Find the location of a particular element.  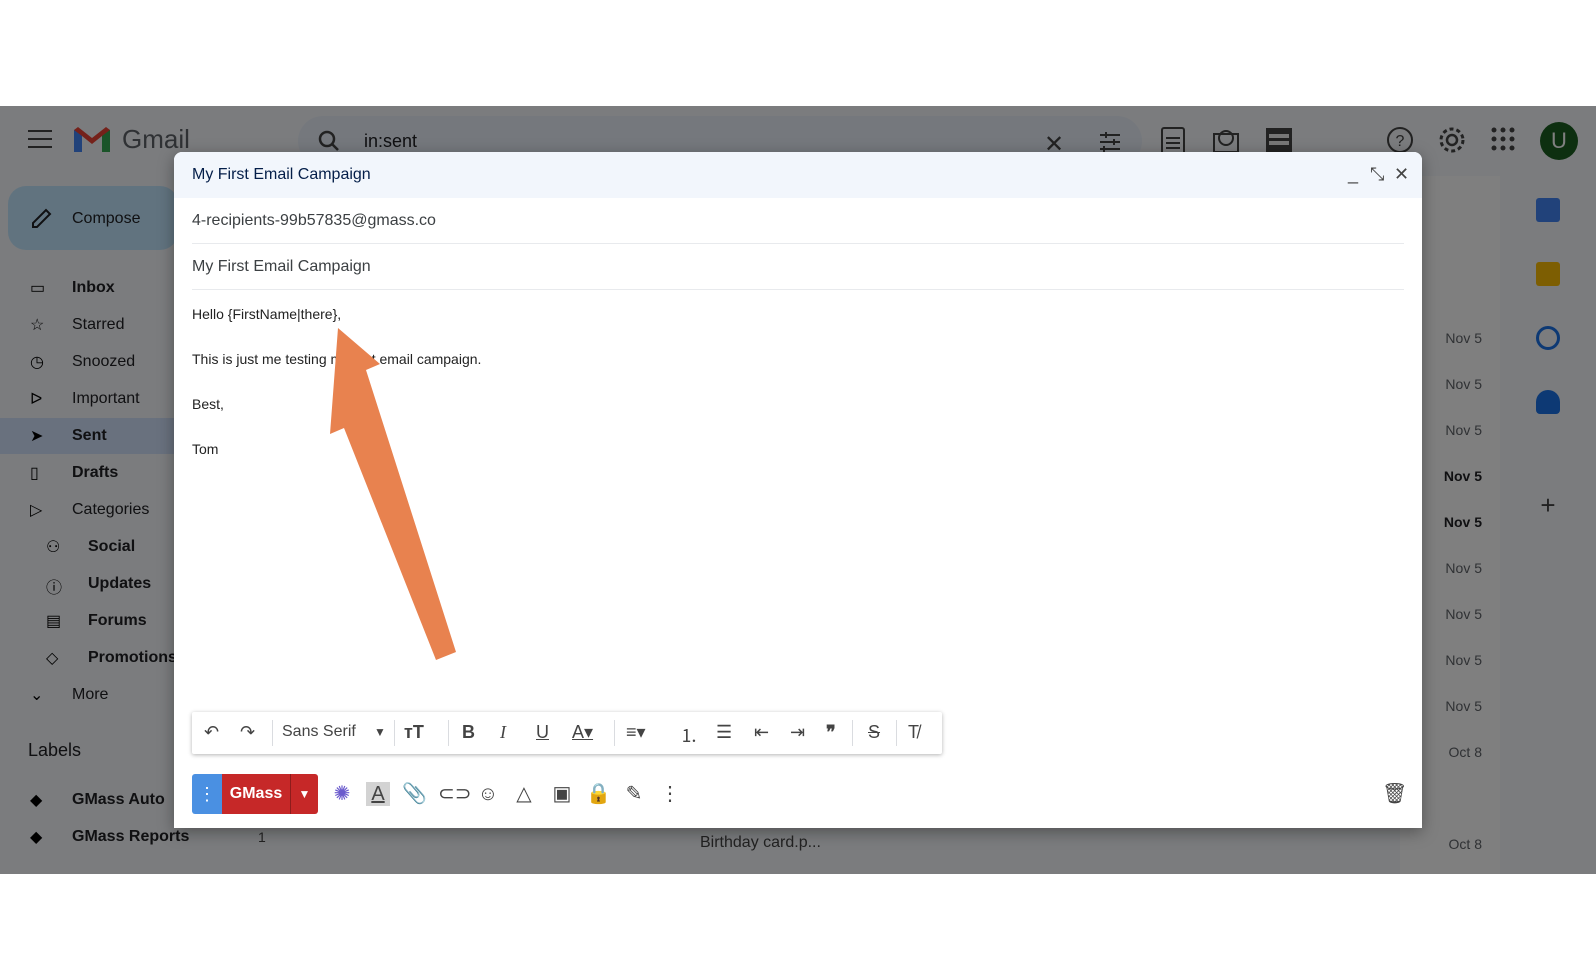

gmass-send-button: GMass is located at coordinates (256, 794).